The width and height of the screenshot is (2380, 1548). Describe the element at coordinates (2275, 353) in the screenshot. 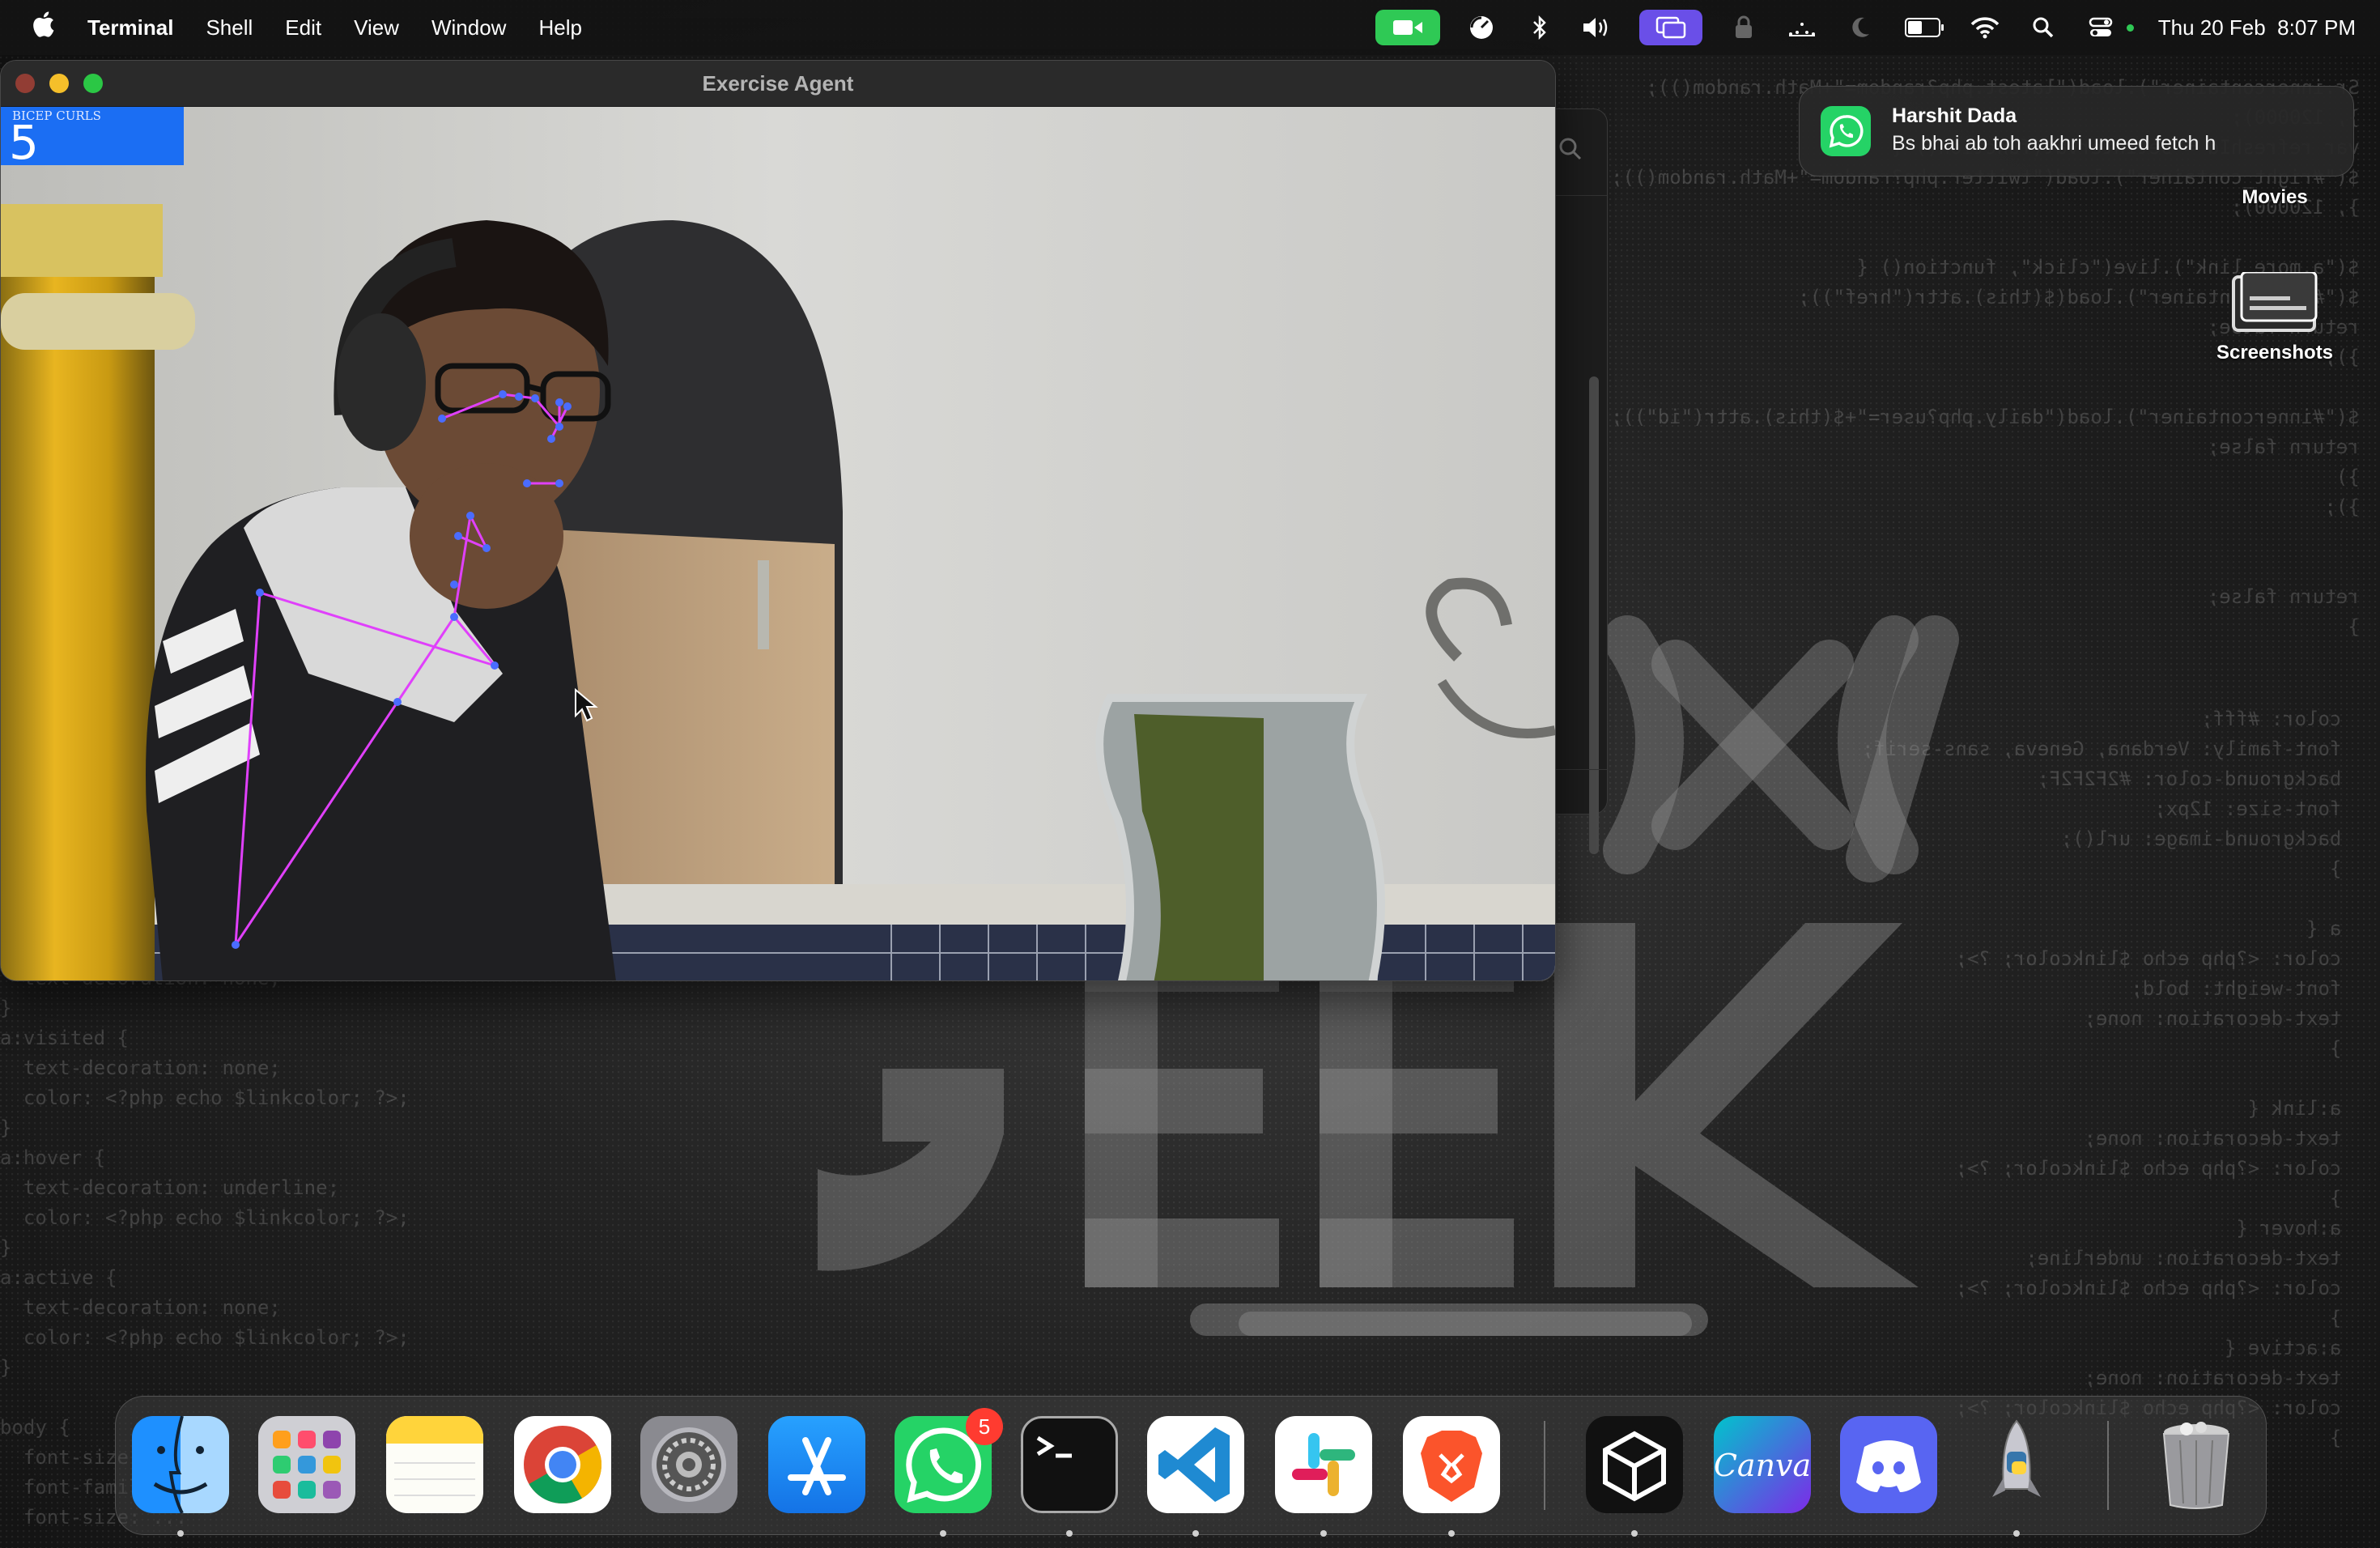

I see `desktop-item-label: Screenshots` at that location.